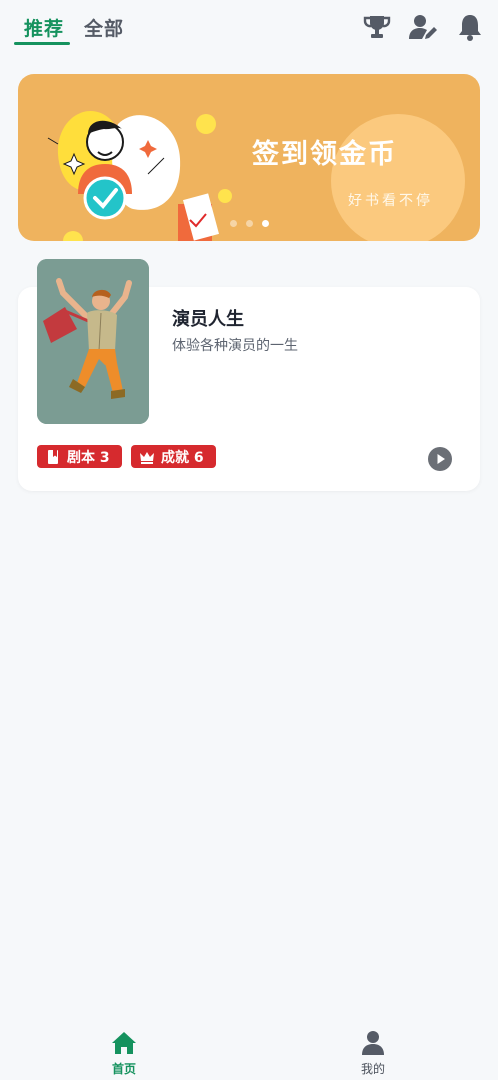 The image size is (498, 1080). What do you see at coordinates (373, 1043) in the screenshot?
I see `person-icon` at bounding box center [373, 1043].